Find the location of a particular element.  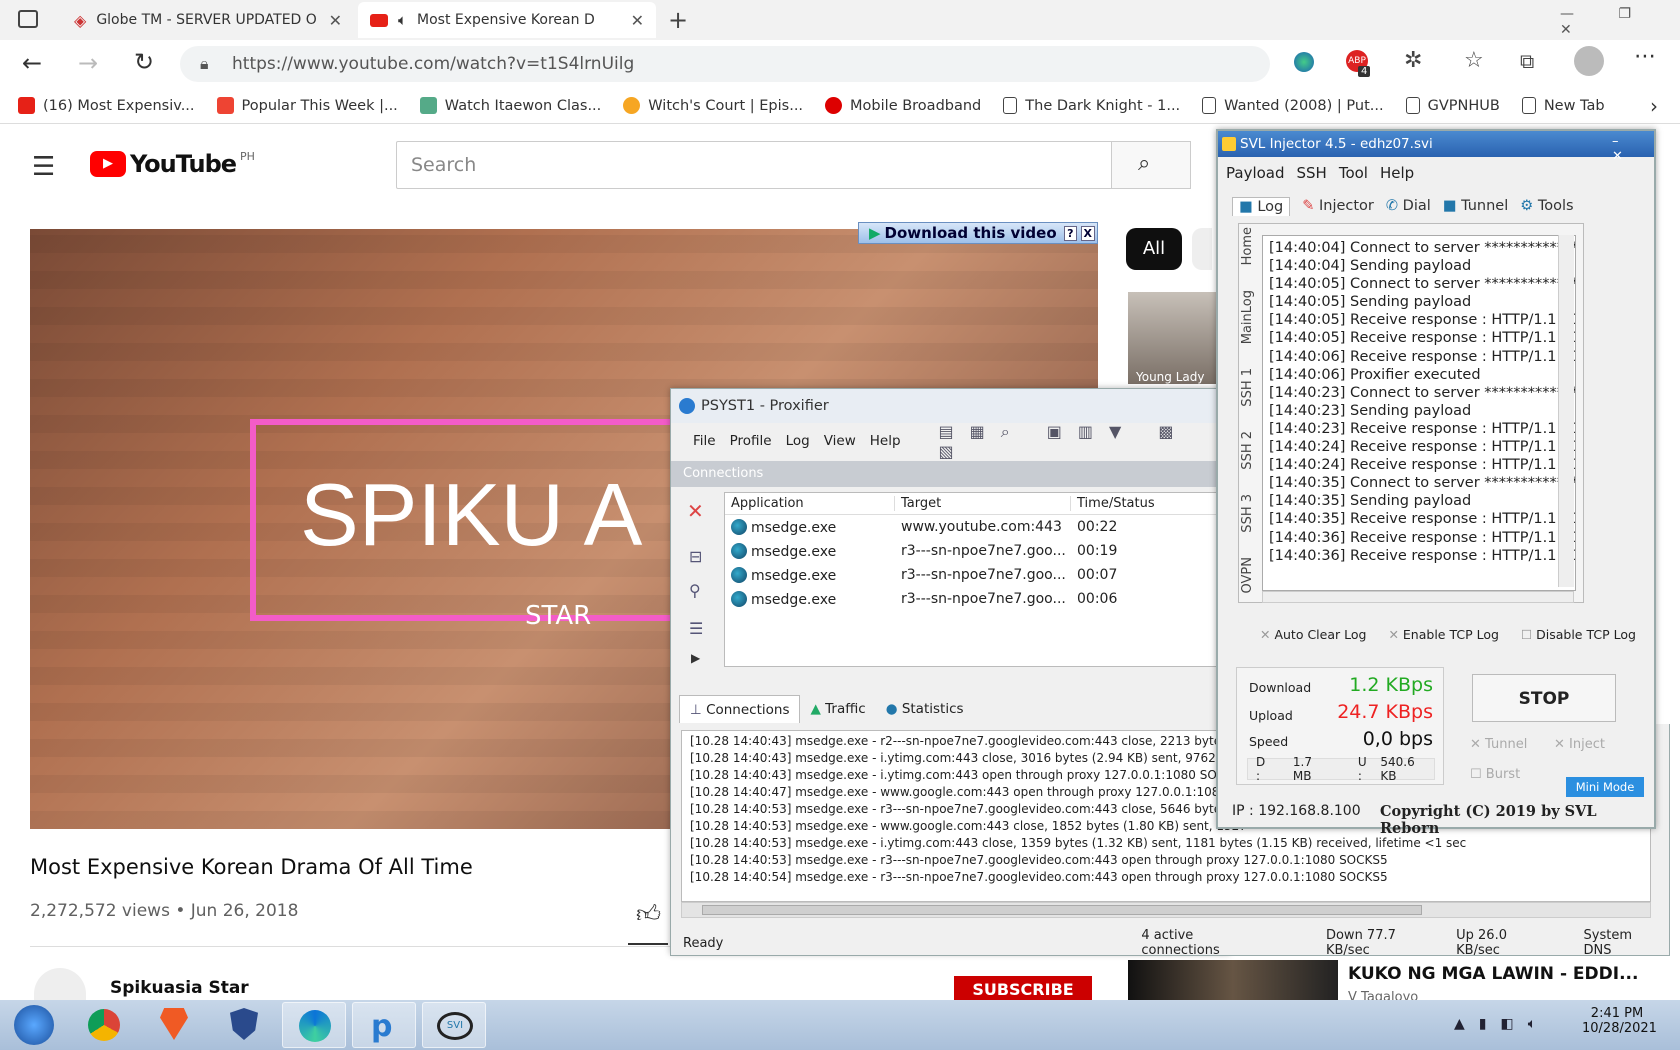

clock: 2:41 PM 10/28/2021 is located at coordinates (1619, 1021).